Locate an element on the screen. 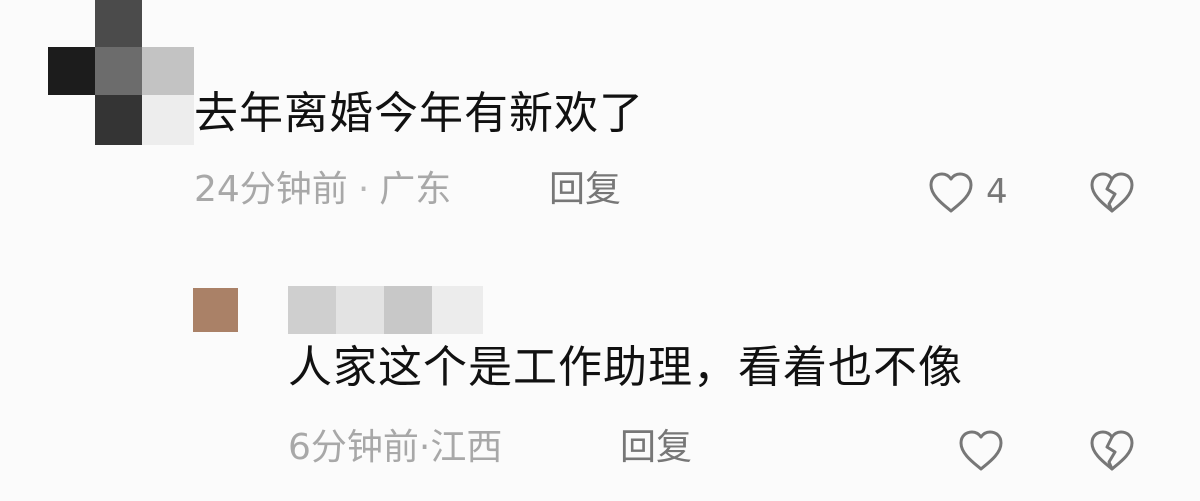 This screenshot has height=501, width=1200. reply-meta: 6分钟前·江西 is located at coordinates (395, 448).